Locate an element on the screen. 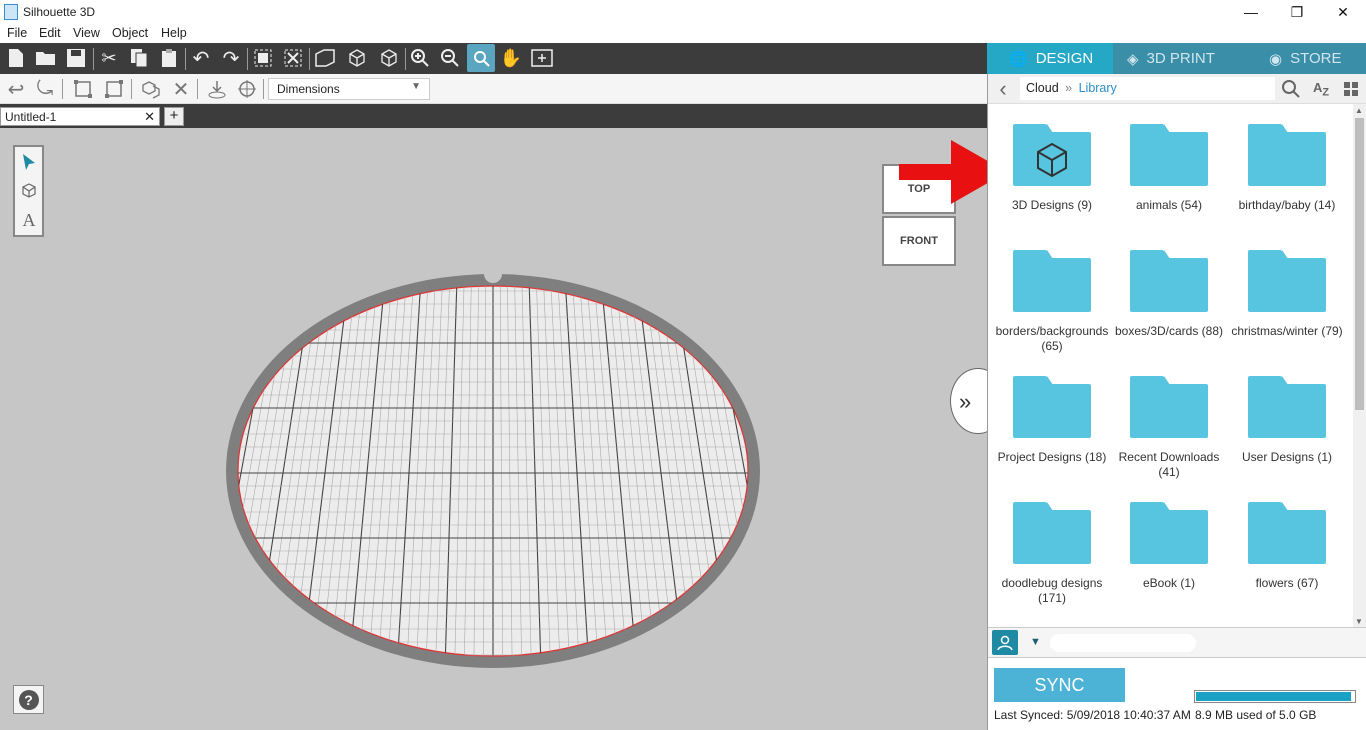 This screenshot has height=730, width=1366. grid-view-icon is located at coordinates (1351, 89).